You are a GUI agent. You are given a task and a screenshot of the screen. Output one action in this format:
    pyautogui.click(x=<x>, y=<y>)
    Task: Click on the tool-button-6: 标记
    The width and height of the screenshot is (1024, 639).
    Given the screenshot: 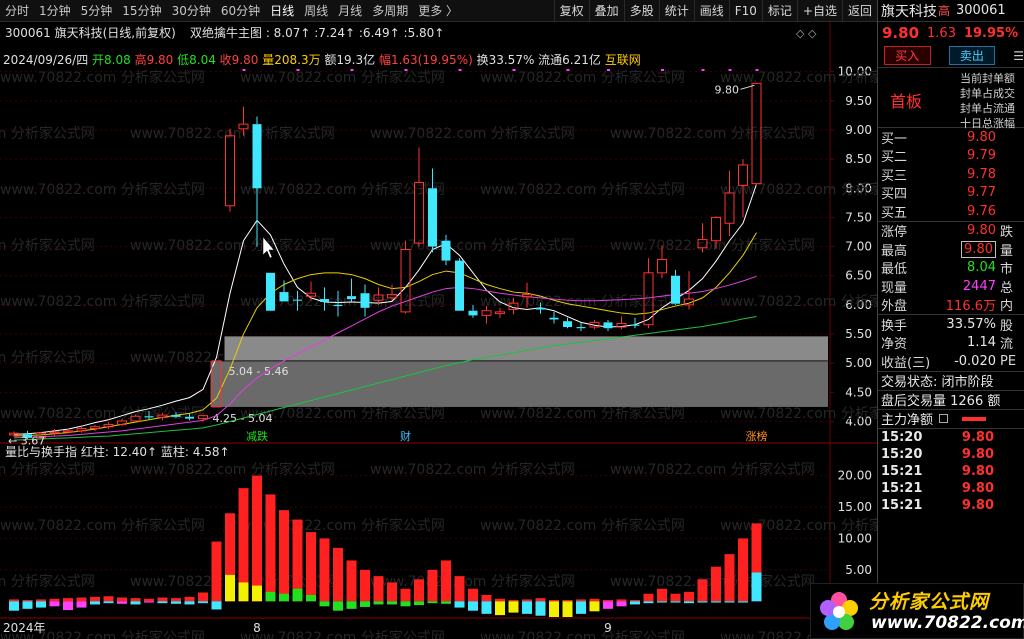 What is the action you would take?
    pyautogui.click(x=779, y=11)
    